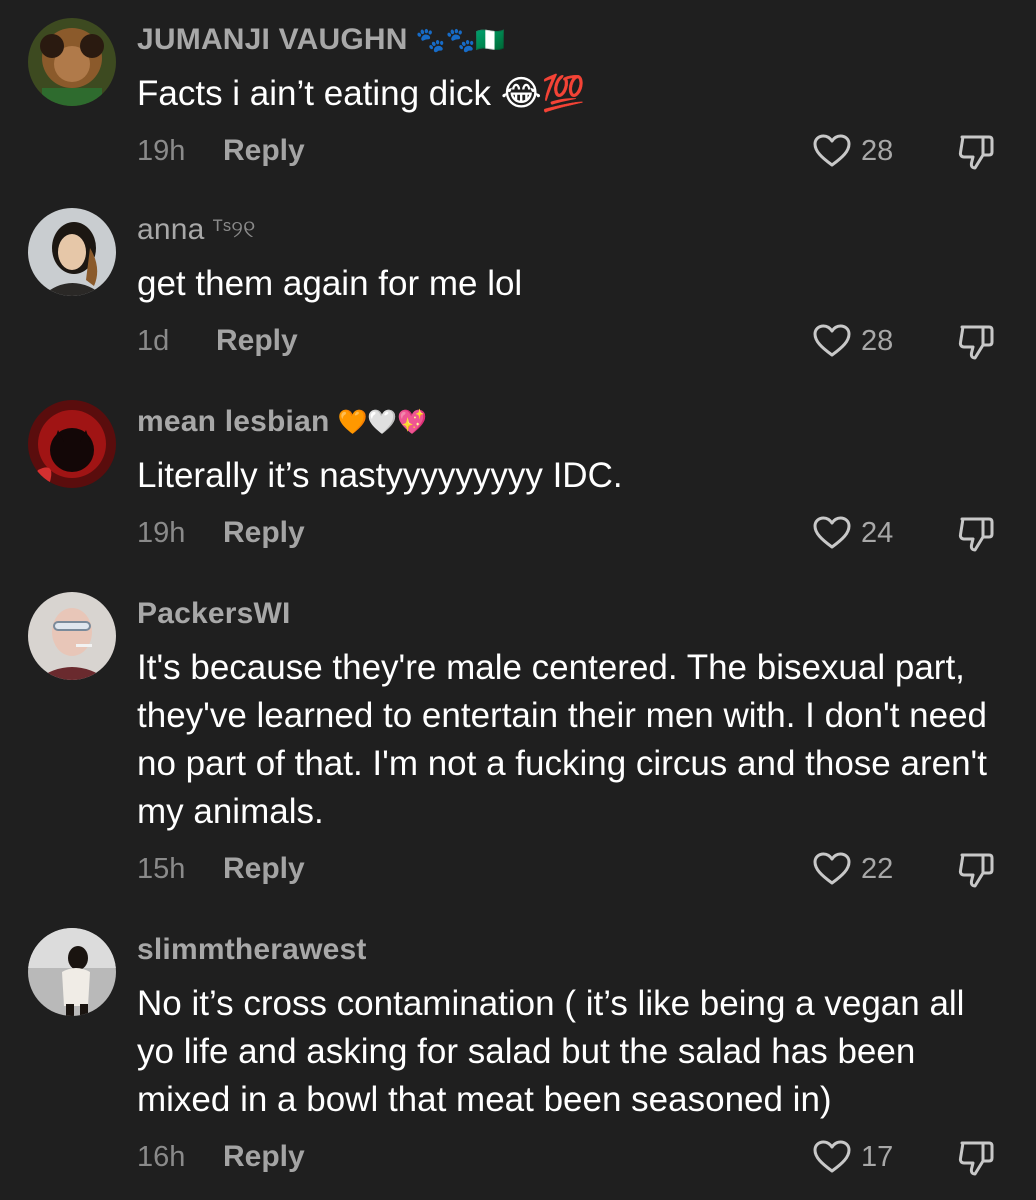 The width and height of the screenshot is (1036, 1200). Describe the element at coordinates (586, 869) in the screenshot. I see `comment-meta: 15h Reply 22` at that location.